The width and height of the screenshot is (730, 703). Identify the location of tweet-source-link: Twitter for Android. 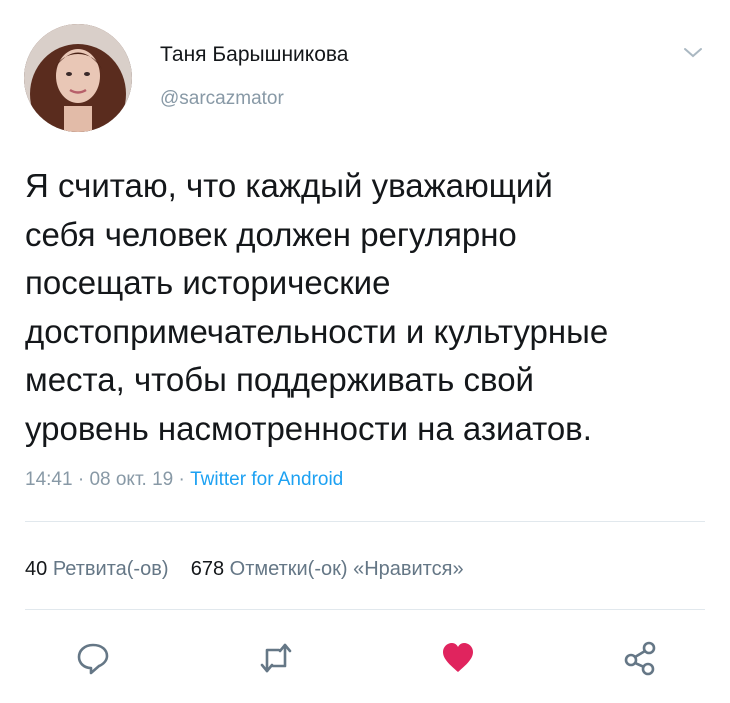
(266, 479).